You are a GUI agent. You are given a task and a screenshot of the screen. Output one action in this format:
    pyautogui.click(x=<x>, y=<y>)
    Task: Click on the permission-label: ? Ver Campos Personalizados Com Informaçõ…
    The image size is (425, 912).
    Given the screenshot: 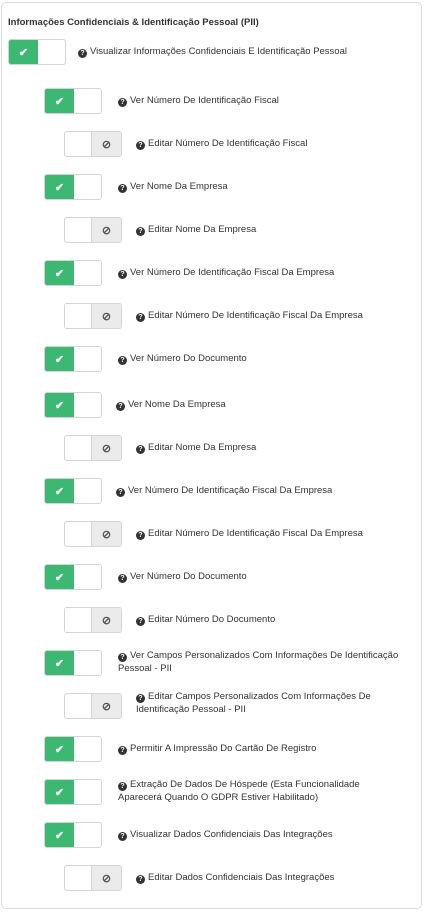 What is the action you would take?
    pyautogui.click(x=258, y=662)
    